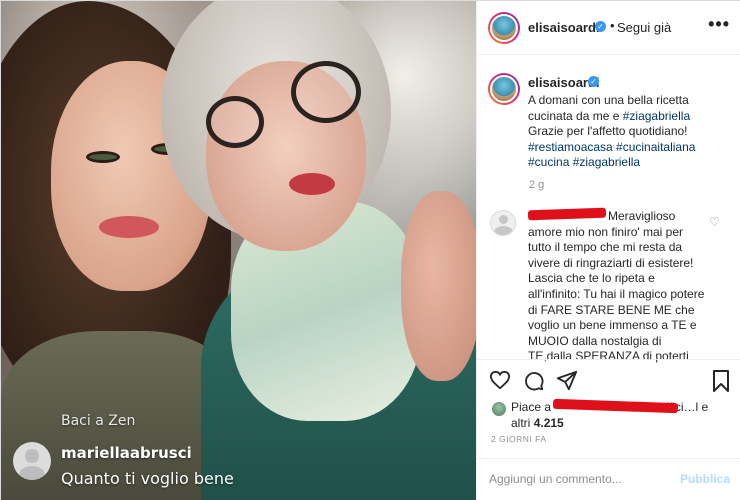 This screenshot has width=740, height=500. I want to click on glasses-left-lens, so click(235, 122).